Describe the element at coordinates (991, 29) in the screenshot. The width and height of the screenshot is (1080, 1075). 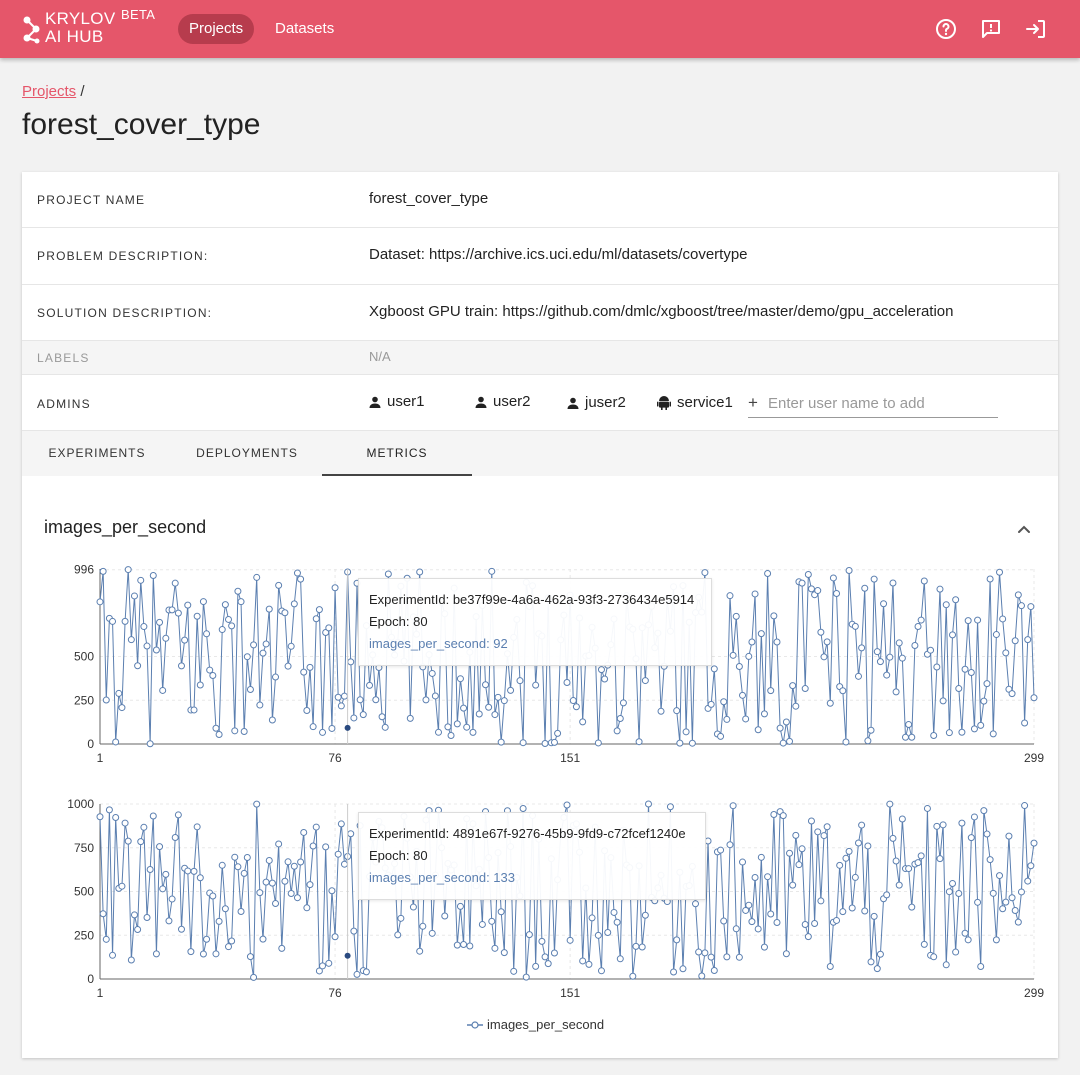
I see `feedback-icon` at that location.